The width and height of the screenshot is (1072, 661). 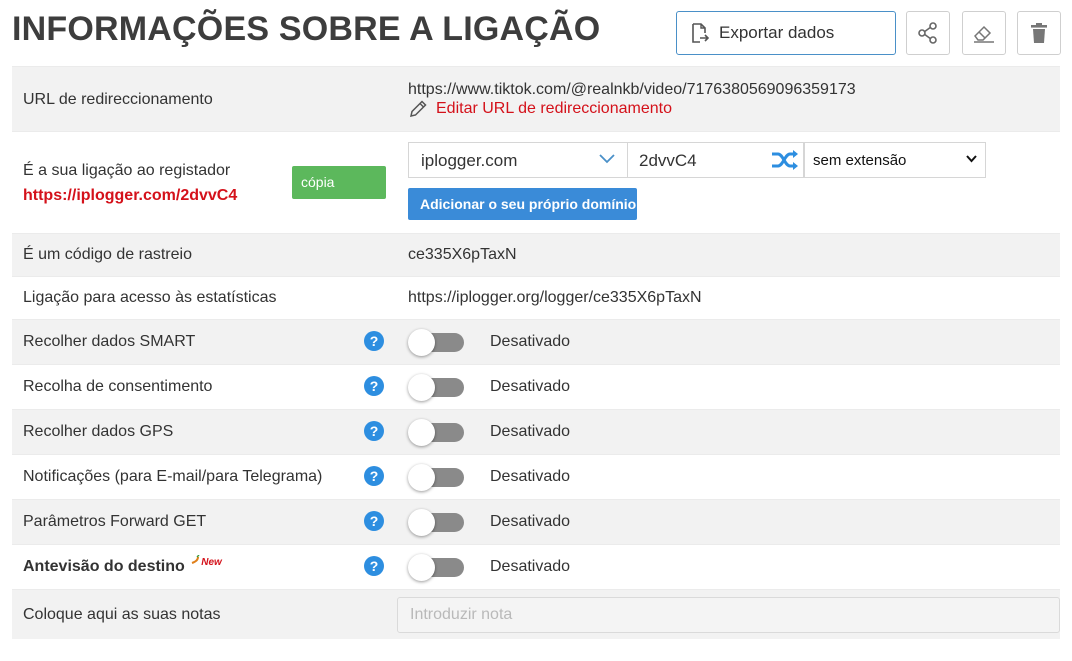 What do you see at coordinates (860, 160) in the screenshot?
I see `extension-select-value: sem extensão` at bounding box center [860, 160].